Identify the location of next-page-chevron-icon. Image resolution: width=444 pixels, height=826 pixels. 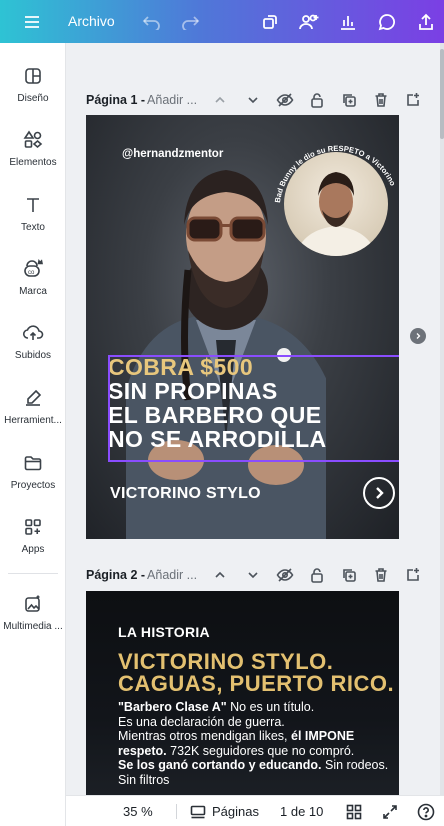
(418, 336).